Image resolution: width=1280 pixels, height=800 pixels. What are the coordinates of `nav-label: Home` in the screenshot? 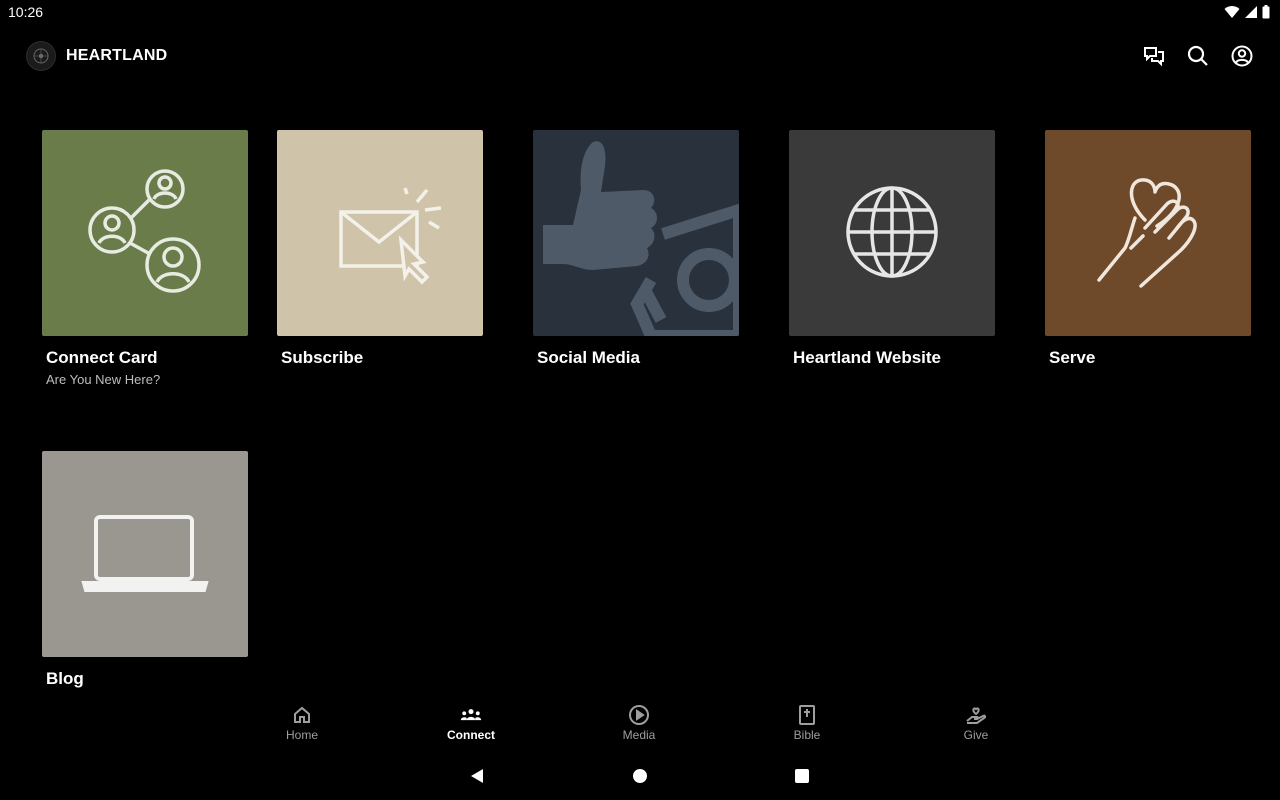 It's located at (301, 735).